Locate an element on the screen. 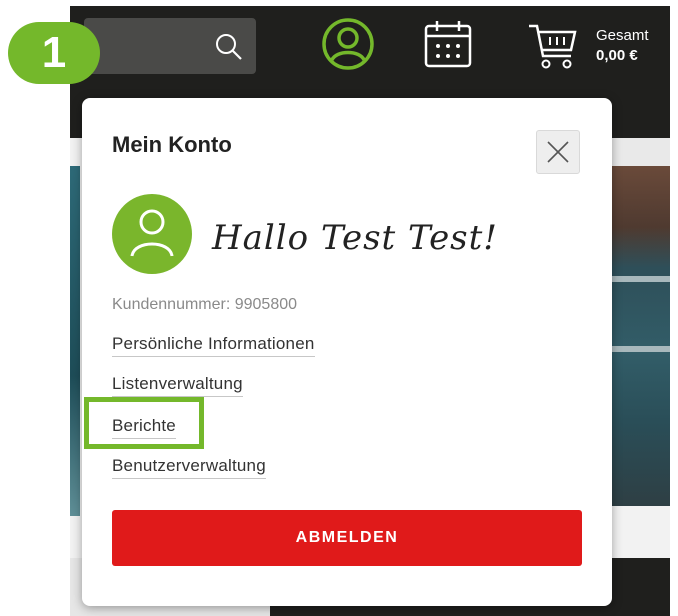  user-icon is located at coordinates (152, 233).